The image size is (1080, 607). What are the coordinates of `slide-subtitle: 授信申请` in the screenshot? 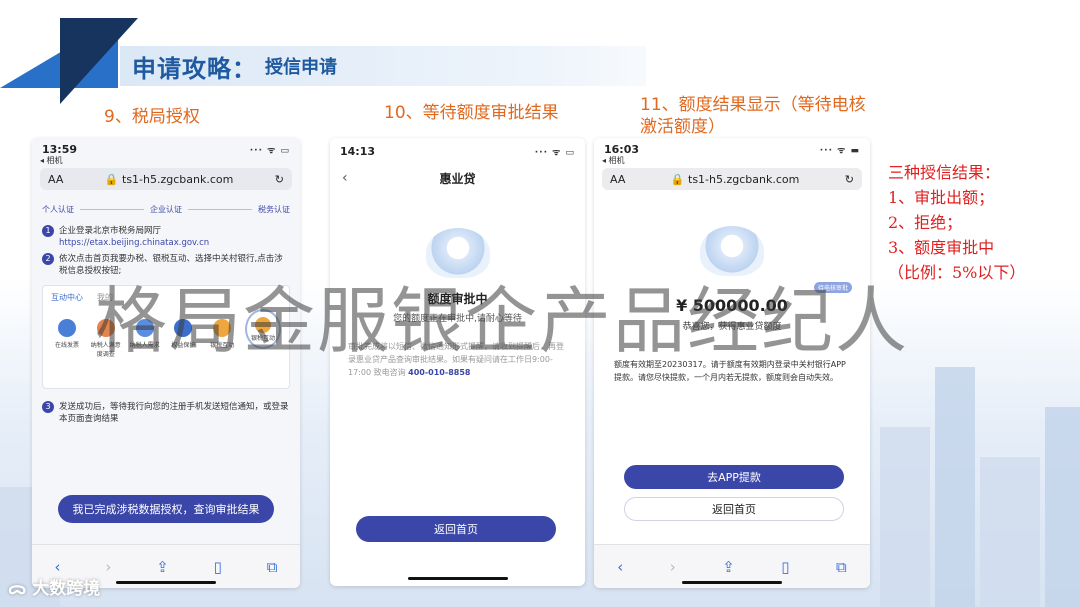 It's located at (301, 67).